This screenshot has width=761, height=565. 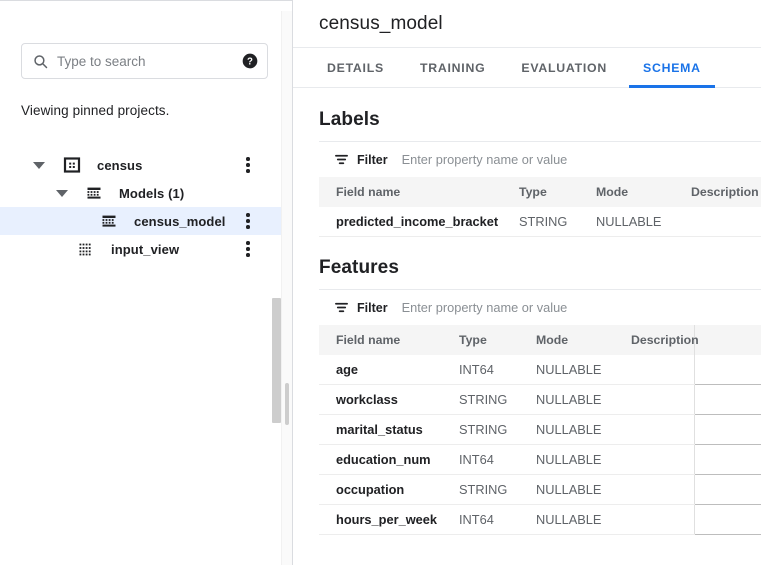 I want to click on tree-item-input-view: input_view, so click(x=140, y=249).